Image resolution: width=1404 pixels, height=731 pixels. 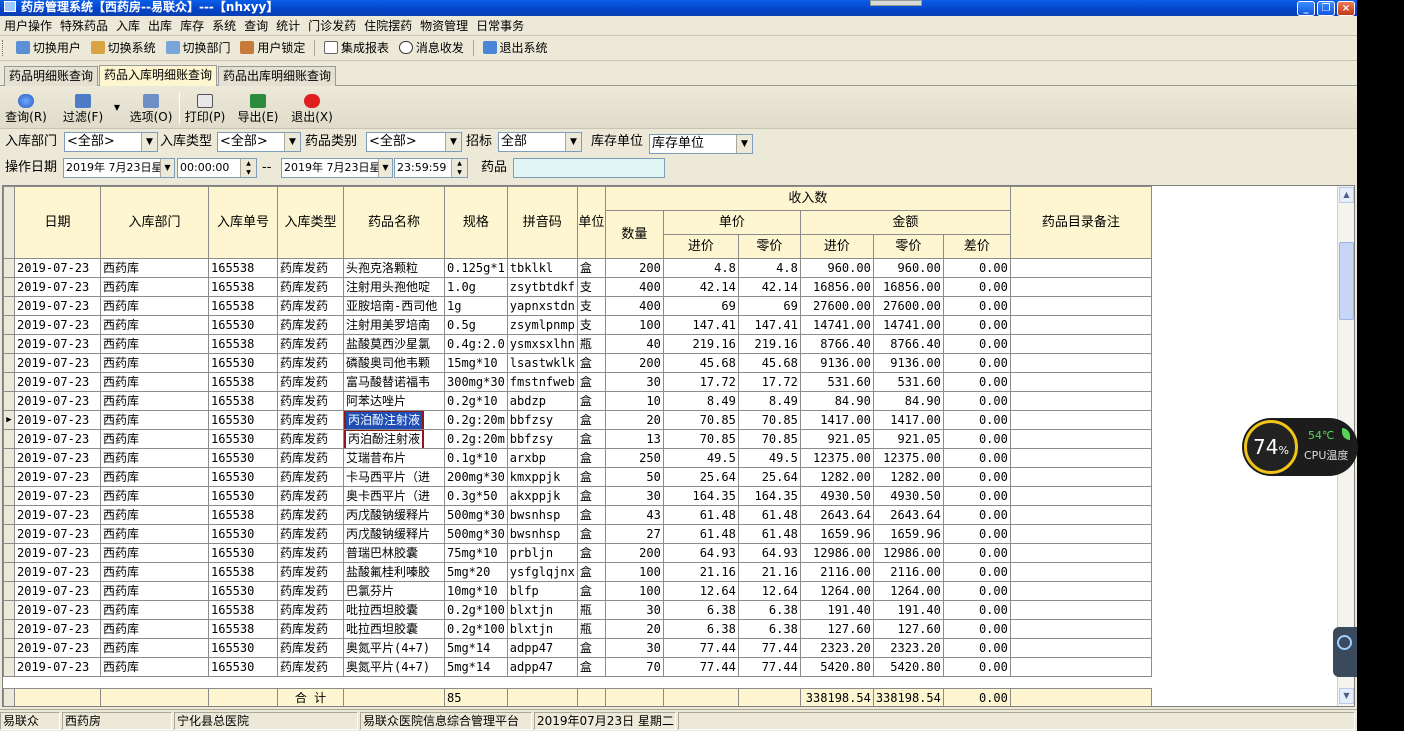 I want to click on menu-stock: 库存, so click(x=192, y=26).